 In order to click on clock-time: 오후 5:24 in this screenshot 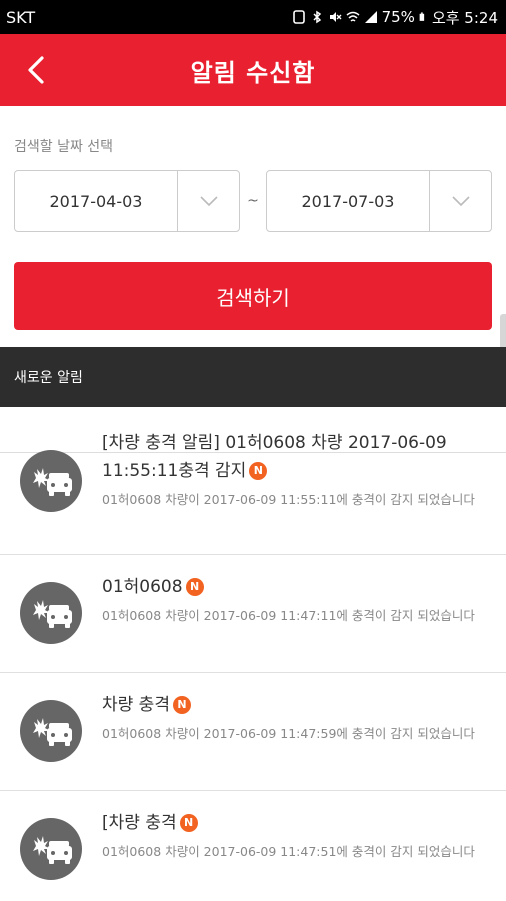, I will do `click(464, 17)`.